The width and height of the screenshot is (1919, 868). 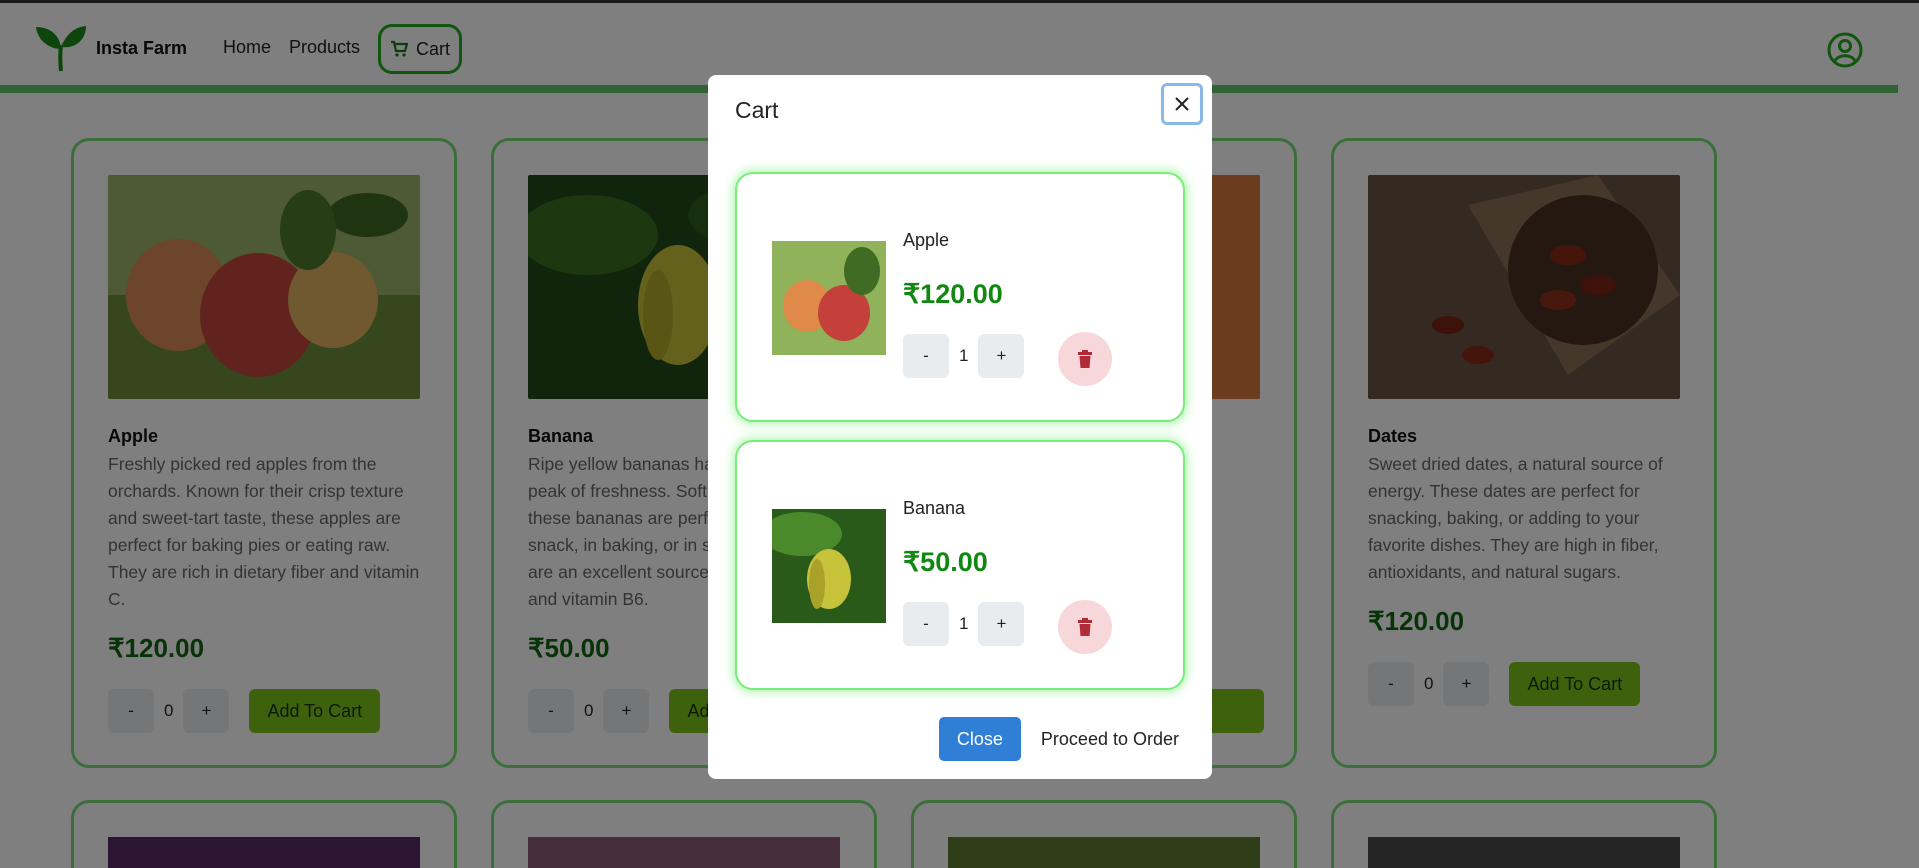 I want to click on modal-title: Cart, so click(x=757, y=110).